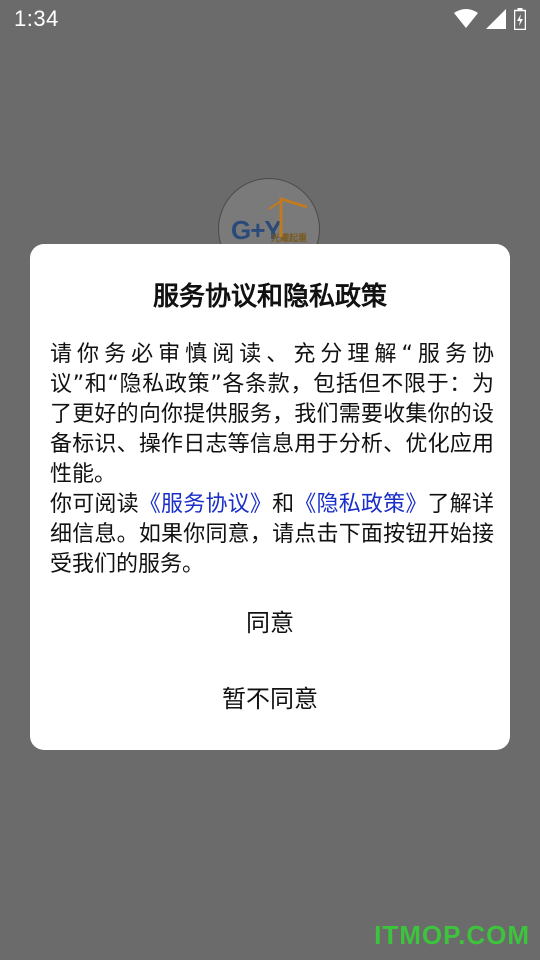 The height and width of the screenshot is (960, 540). Describe the element at coordinates (270, 699) in the screenshot. I see `disagree-button: 暂不同意` at that location.